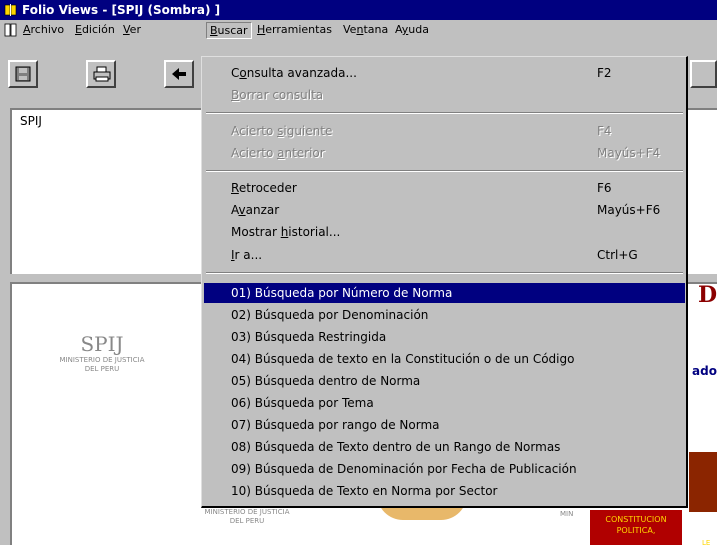 The image size is (717, 545). Describe the element at coordinates (629, 210) in the screenshot. I see `shortcut-label: Mayús+F6` at that location.